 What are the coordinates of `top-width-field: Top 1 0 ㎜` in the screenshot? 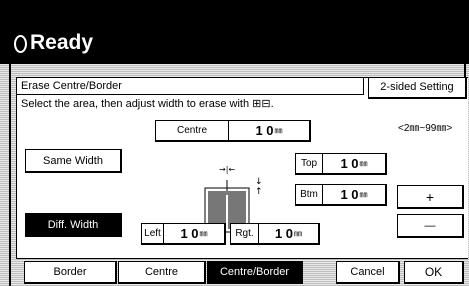 It's located at (341, 164).